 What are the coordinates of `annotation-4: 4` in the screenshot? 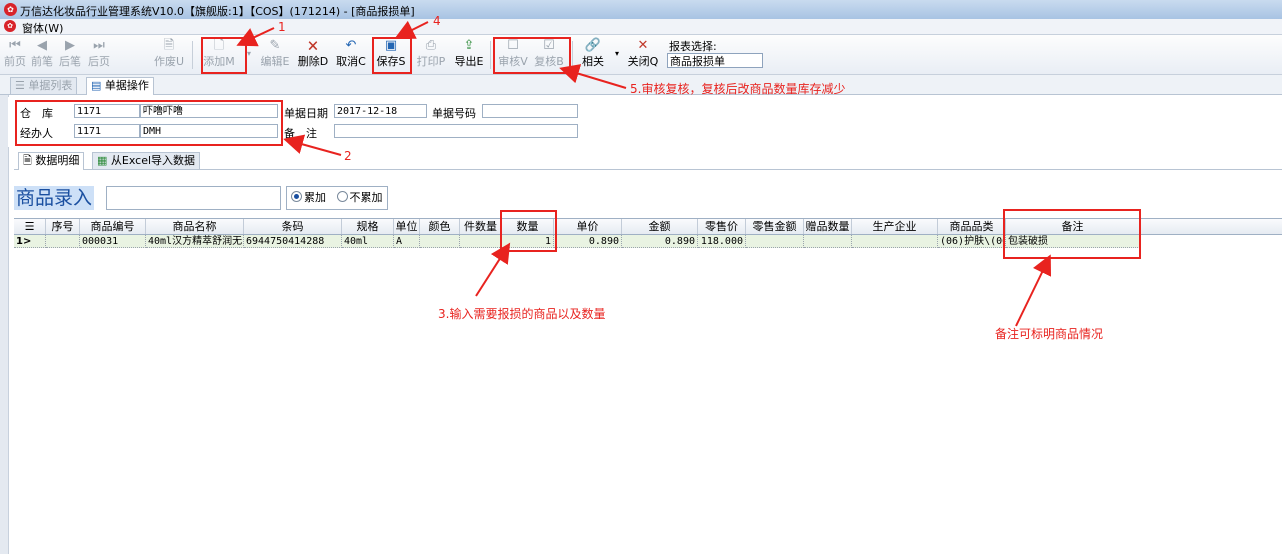 It's located at (437, 21).